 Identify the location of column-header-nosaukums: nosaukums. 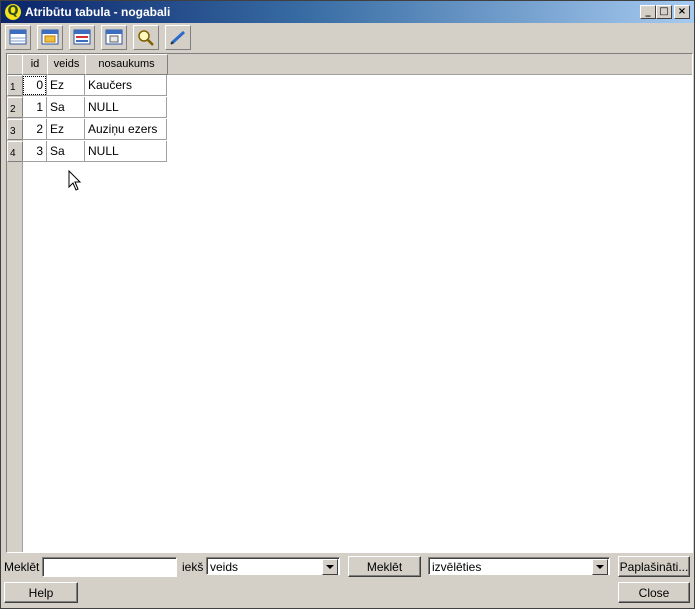
(126, 64).